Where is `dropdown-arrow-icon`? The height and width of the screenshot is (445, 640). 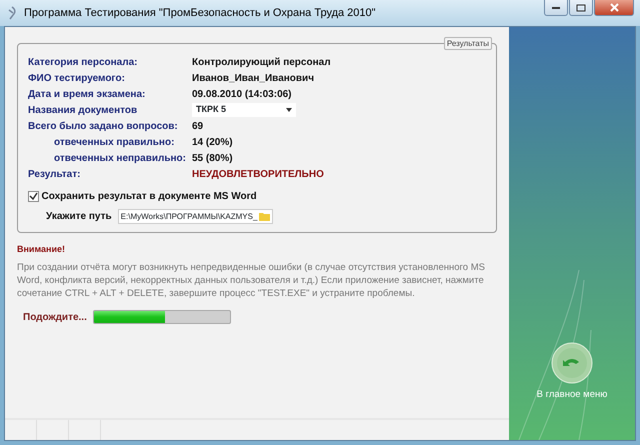
dropdown-arrow-icon is located at coordinates (289, 110).